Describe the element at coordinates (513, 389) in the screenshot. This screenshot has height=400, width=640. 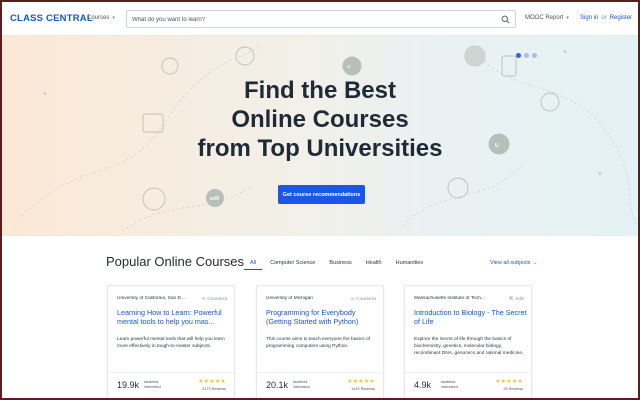
I see `card-reviews-count: 25 Reviews` at that location.